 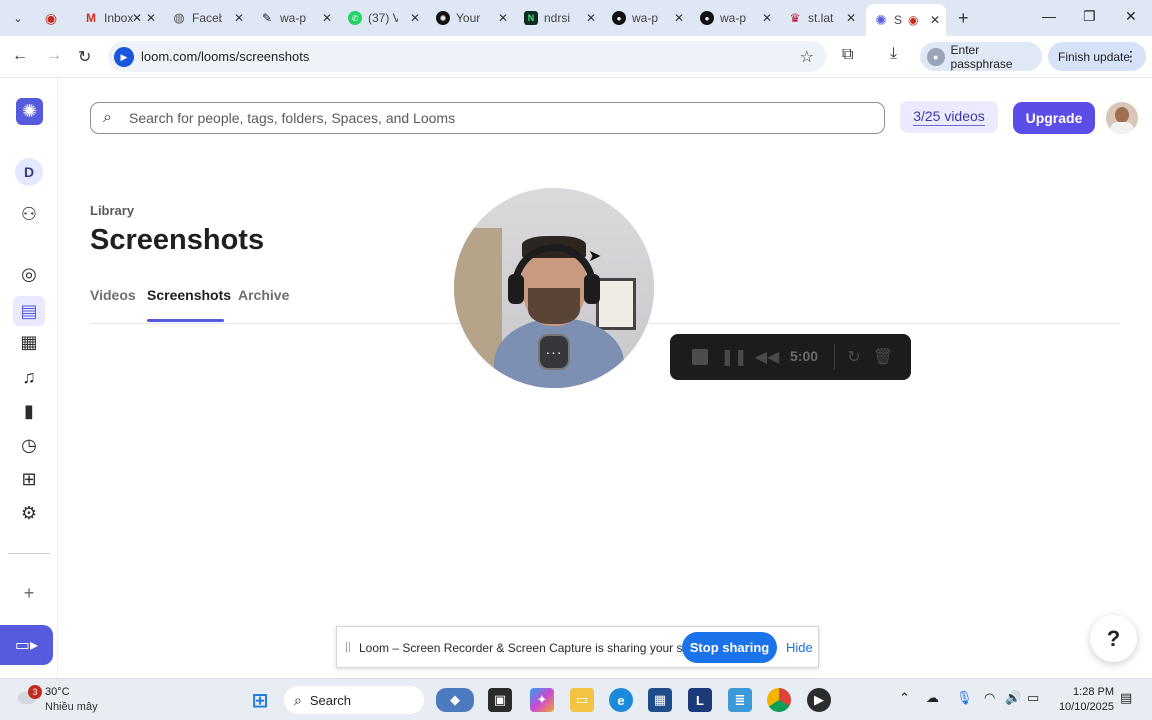 I want to click on camera-icon: ▭▸, so click(x=26, y=645).